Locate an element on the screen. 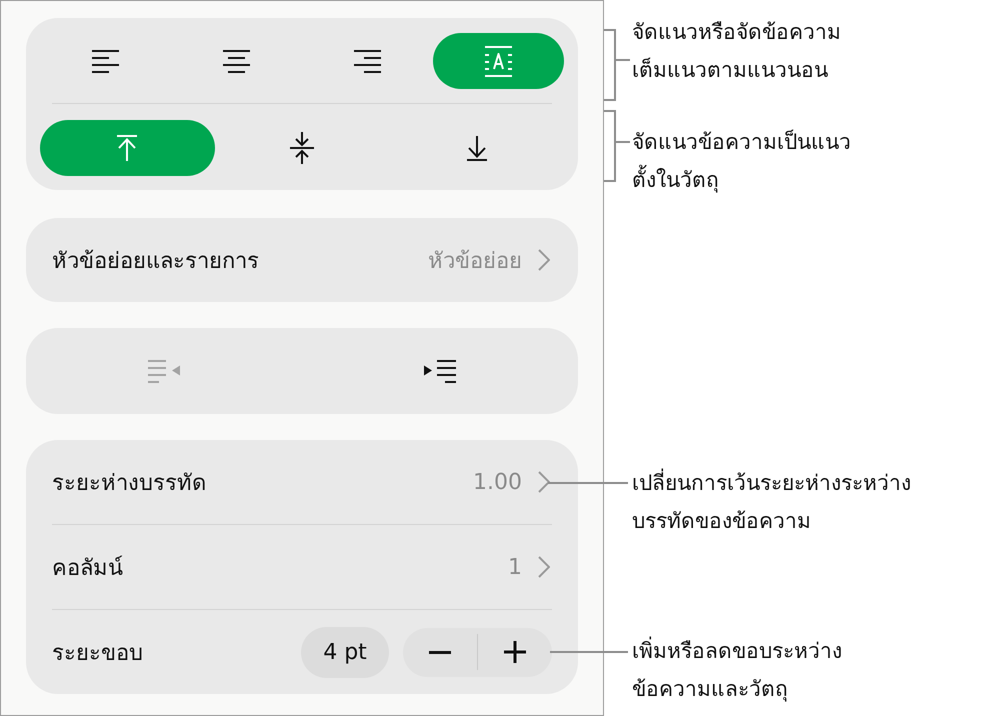 The image size is (999, 716). align-right-icon is located at coordinates (367, 61).